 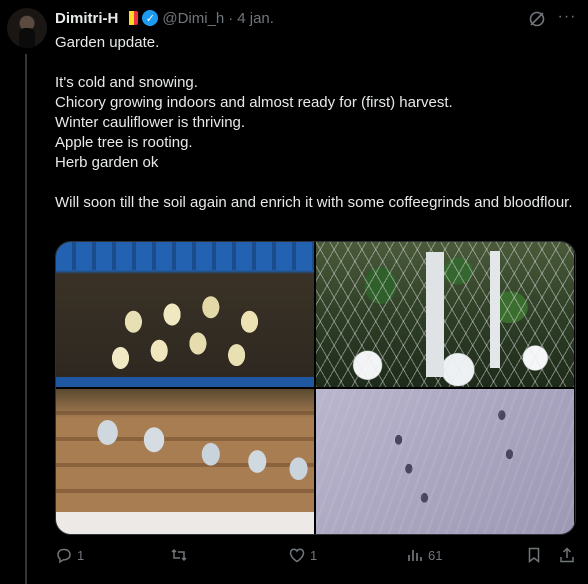 What do you see at coordinates (445, 314) in the screenshot?
I see `photo-cauliflower-netting` at bounding box center [445, 314].